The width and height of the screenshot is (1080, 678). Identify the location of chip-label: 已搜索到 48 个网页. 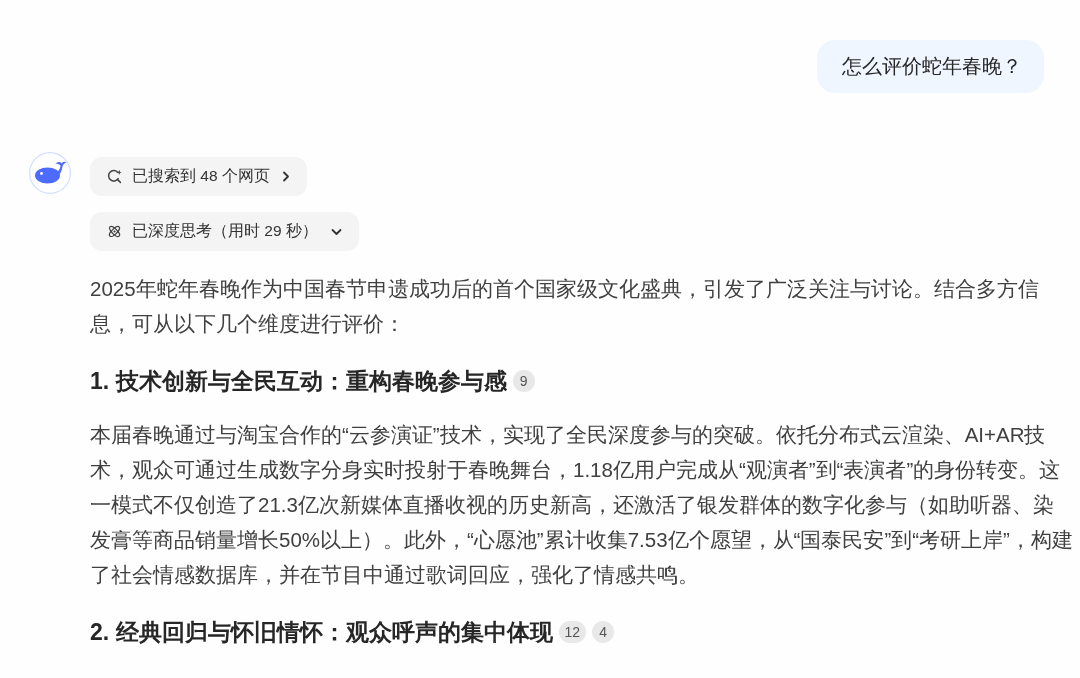
(201, 176).